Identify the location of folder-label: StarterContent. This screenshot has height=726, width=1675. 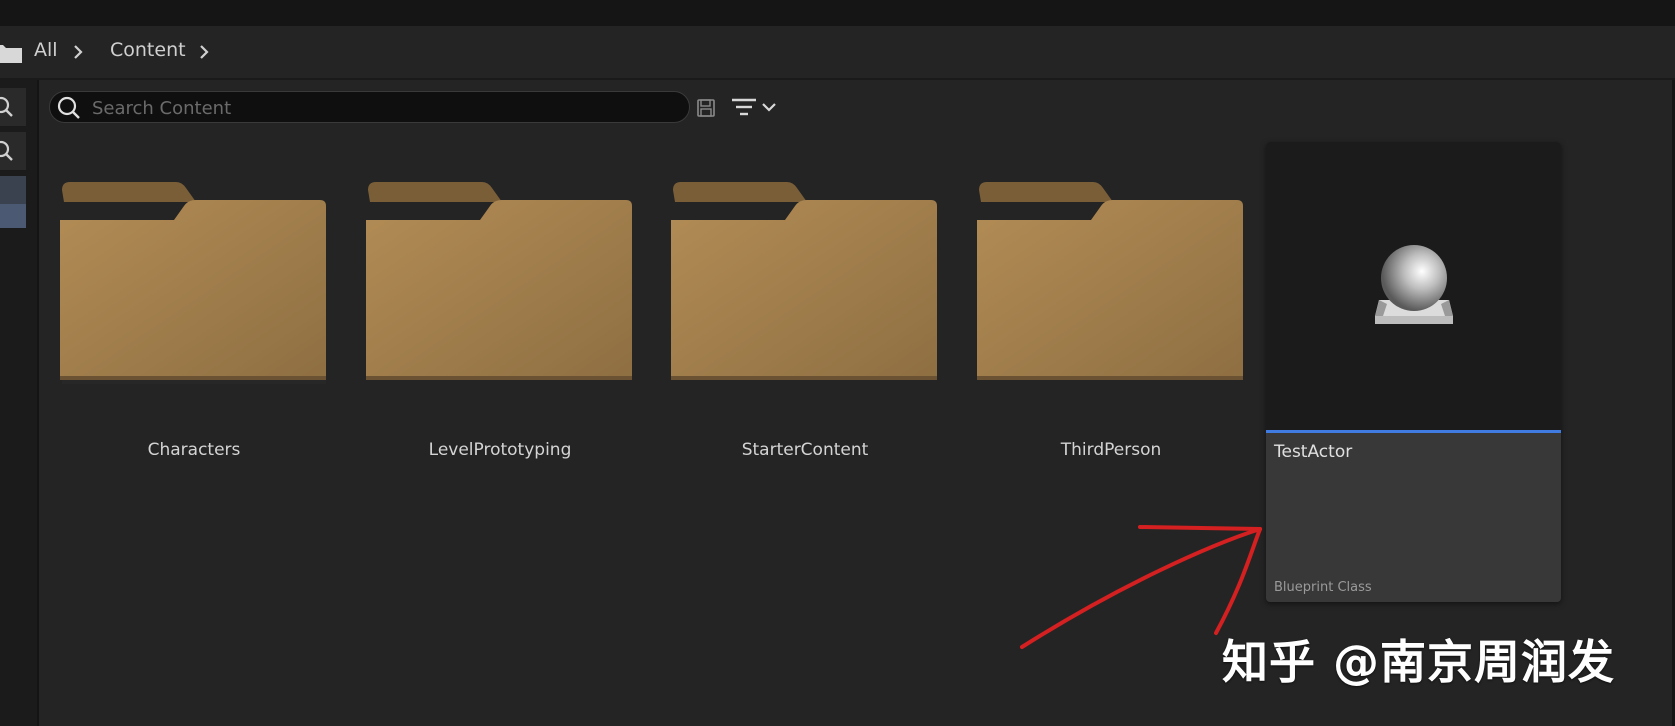
(805, 450).